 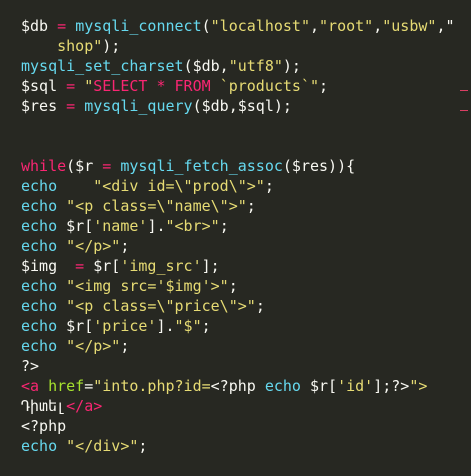 What do you see at coordinates (143, 306) in the screenshot?
I see `code-line: echo "<p class=\"price\">";` at bounding box center [143, 306].